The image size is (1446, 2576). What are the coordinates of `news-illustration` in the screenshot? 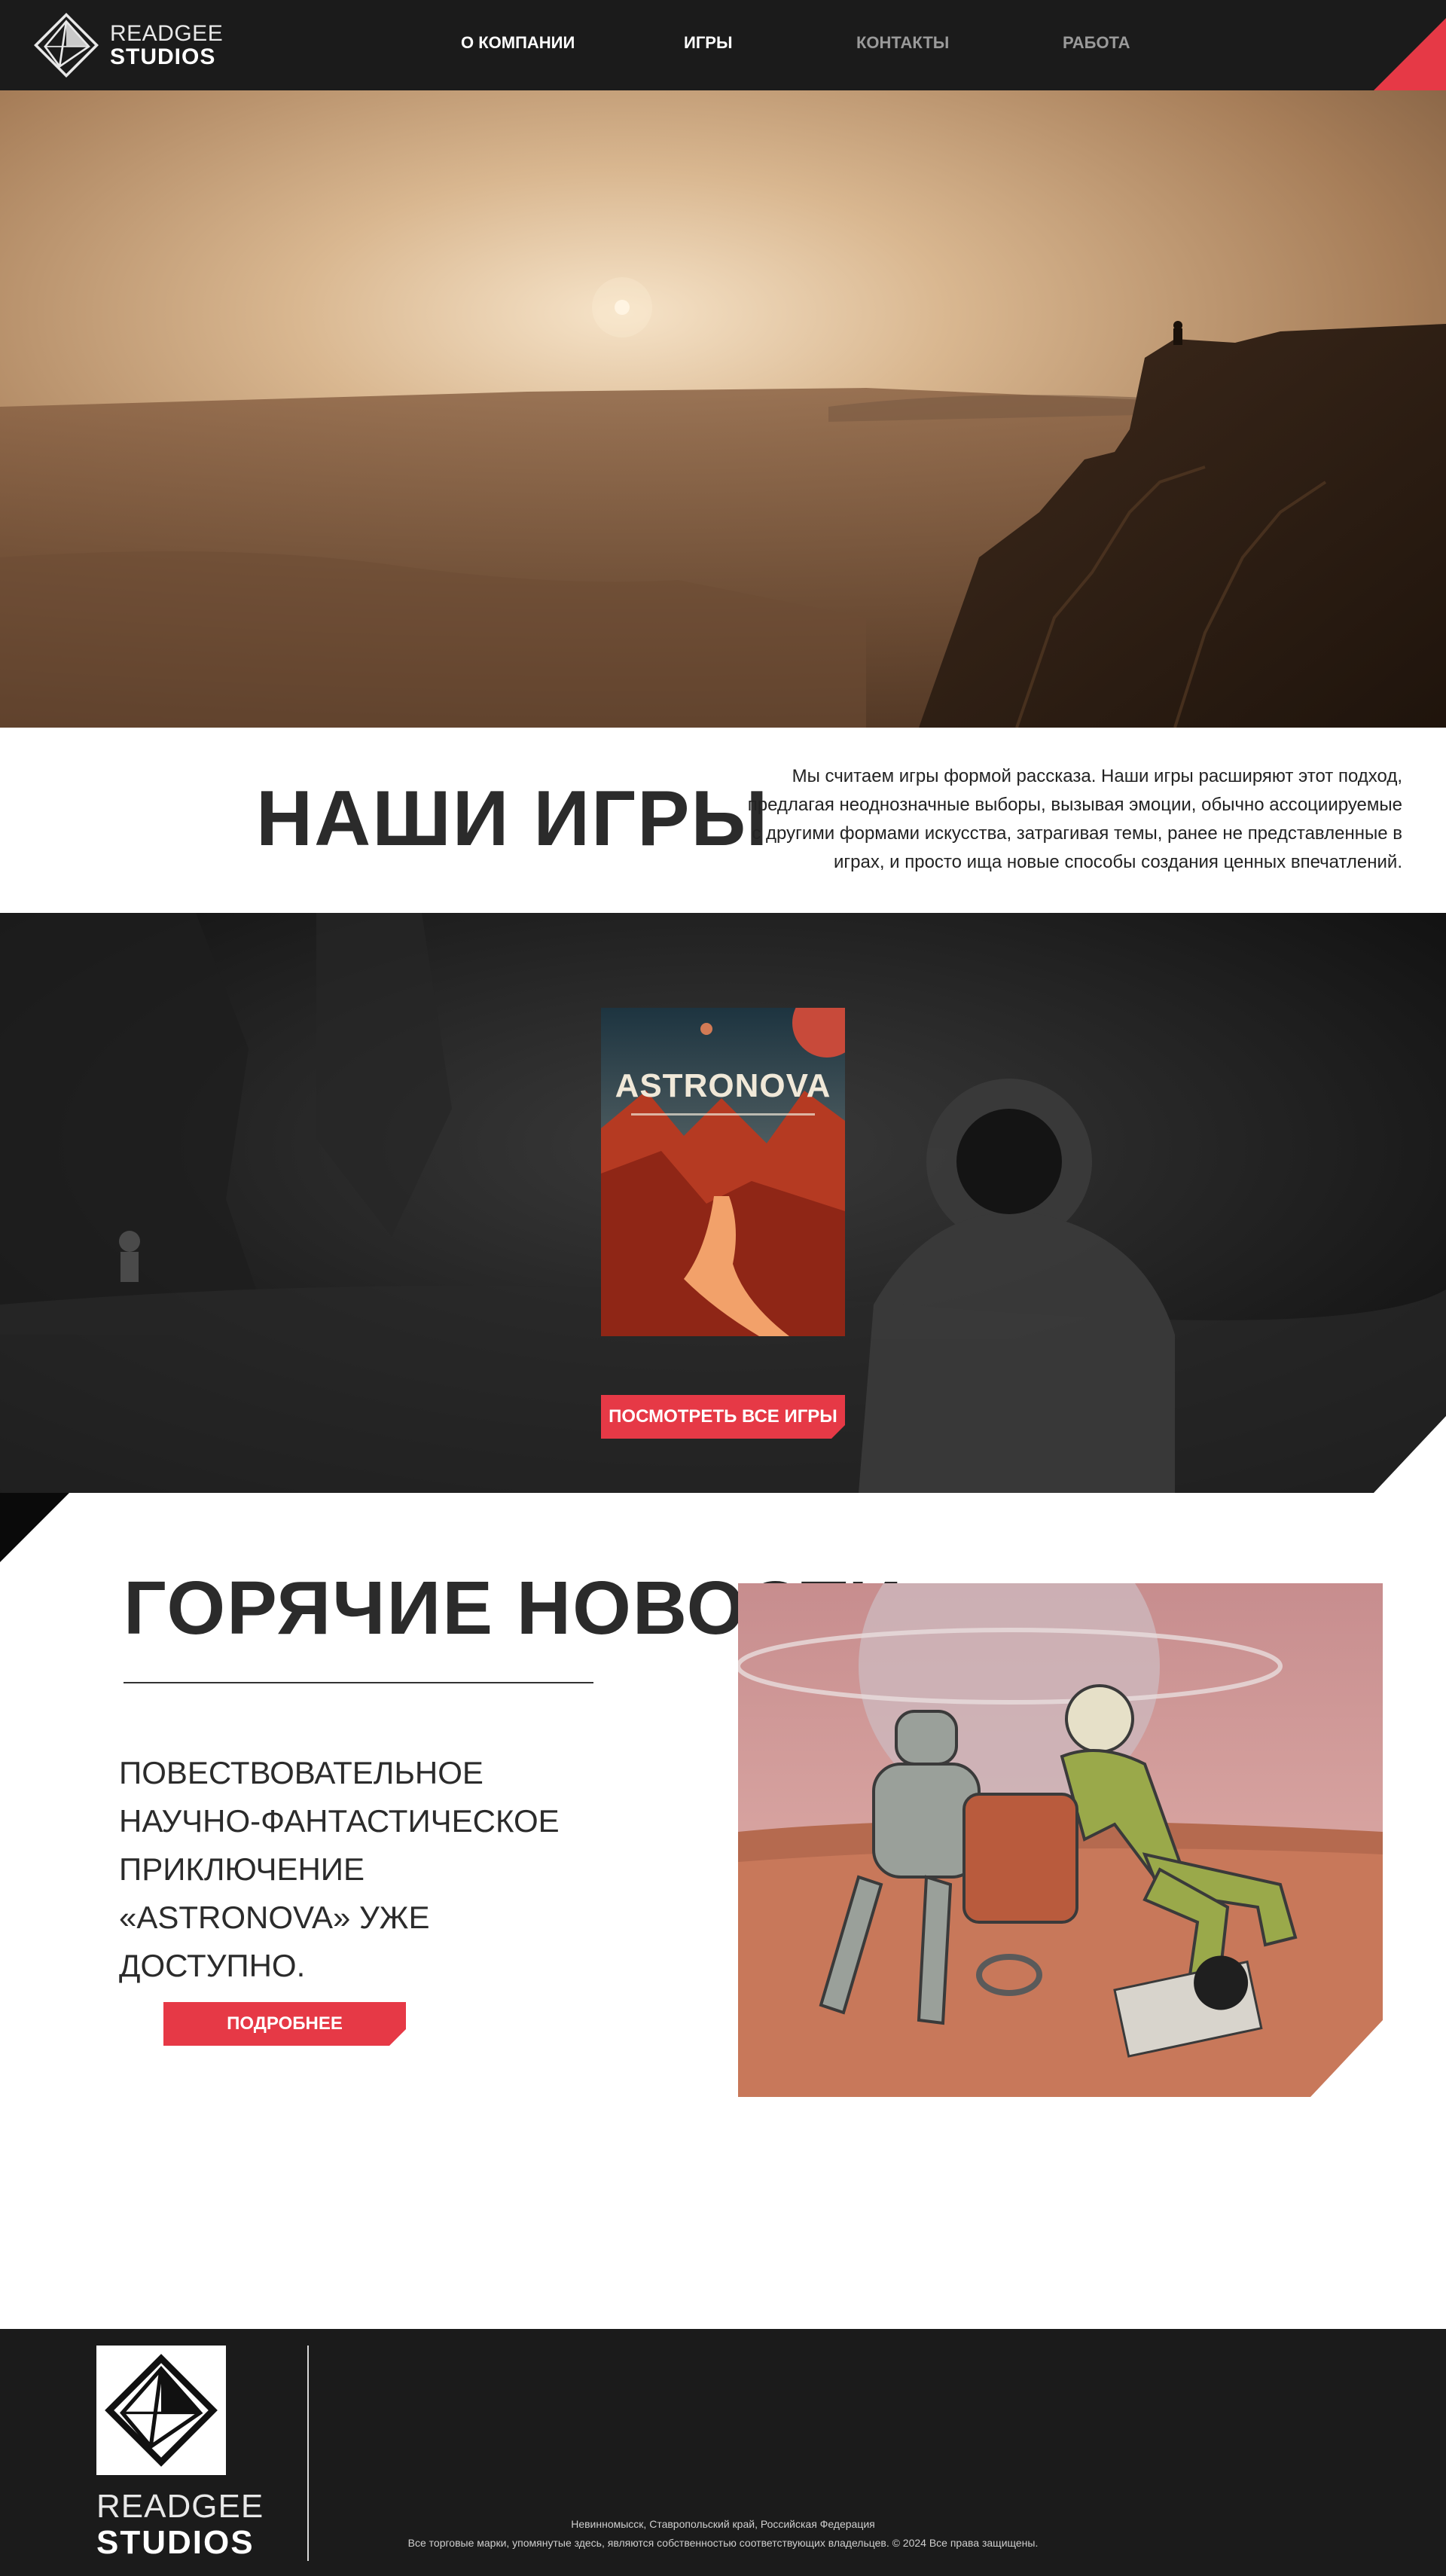 It's located at (1060, 1840).